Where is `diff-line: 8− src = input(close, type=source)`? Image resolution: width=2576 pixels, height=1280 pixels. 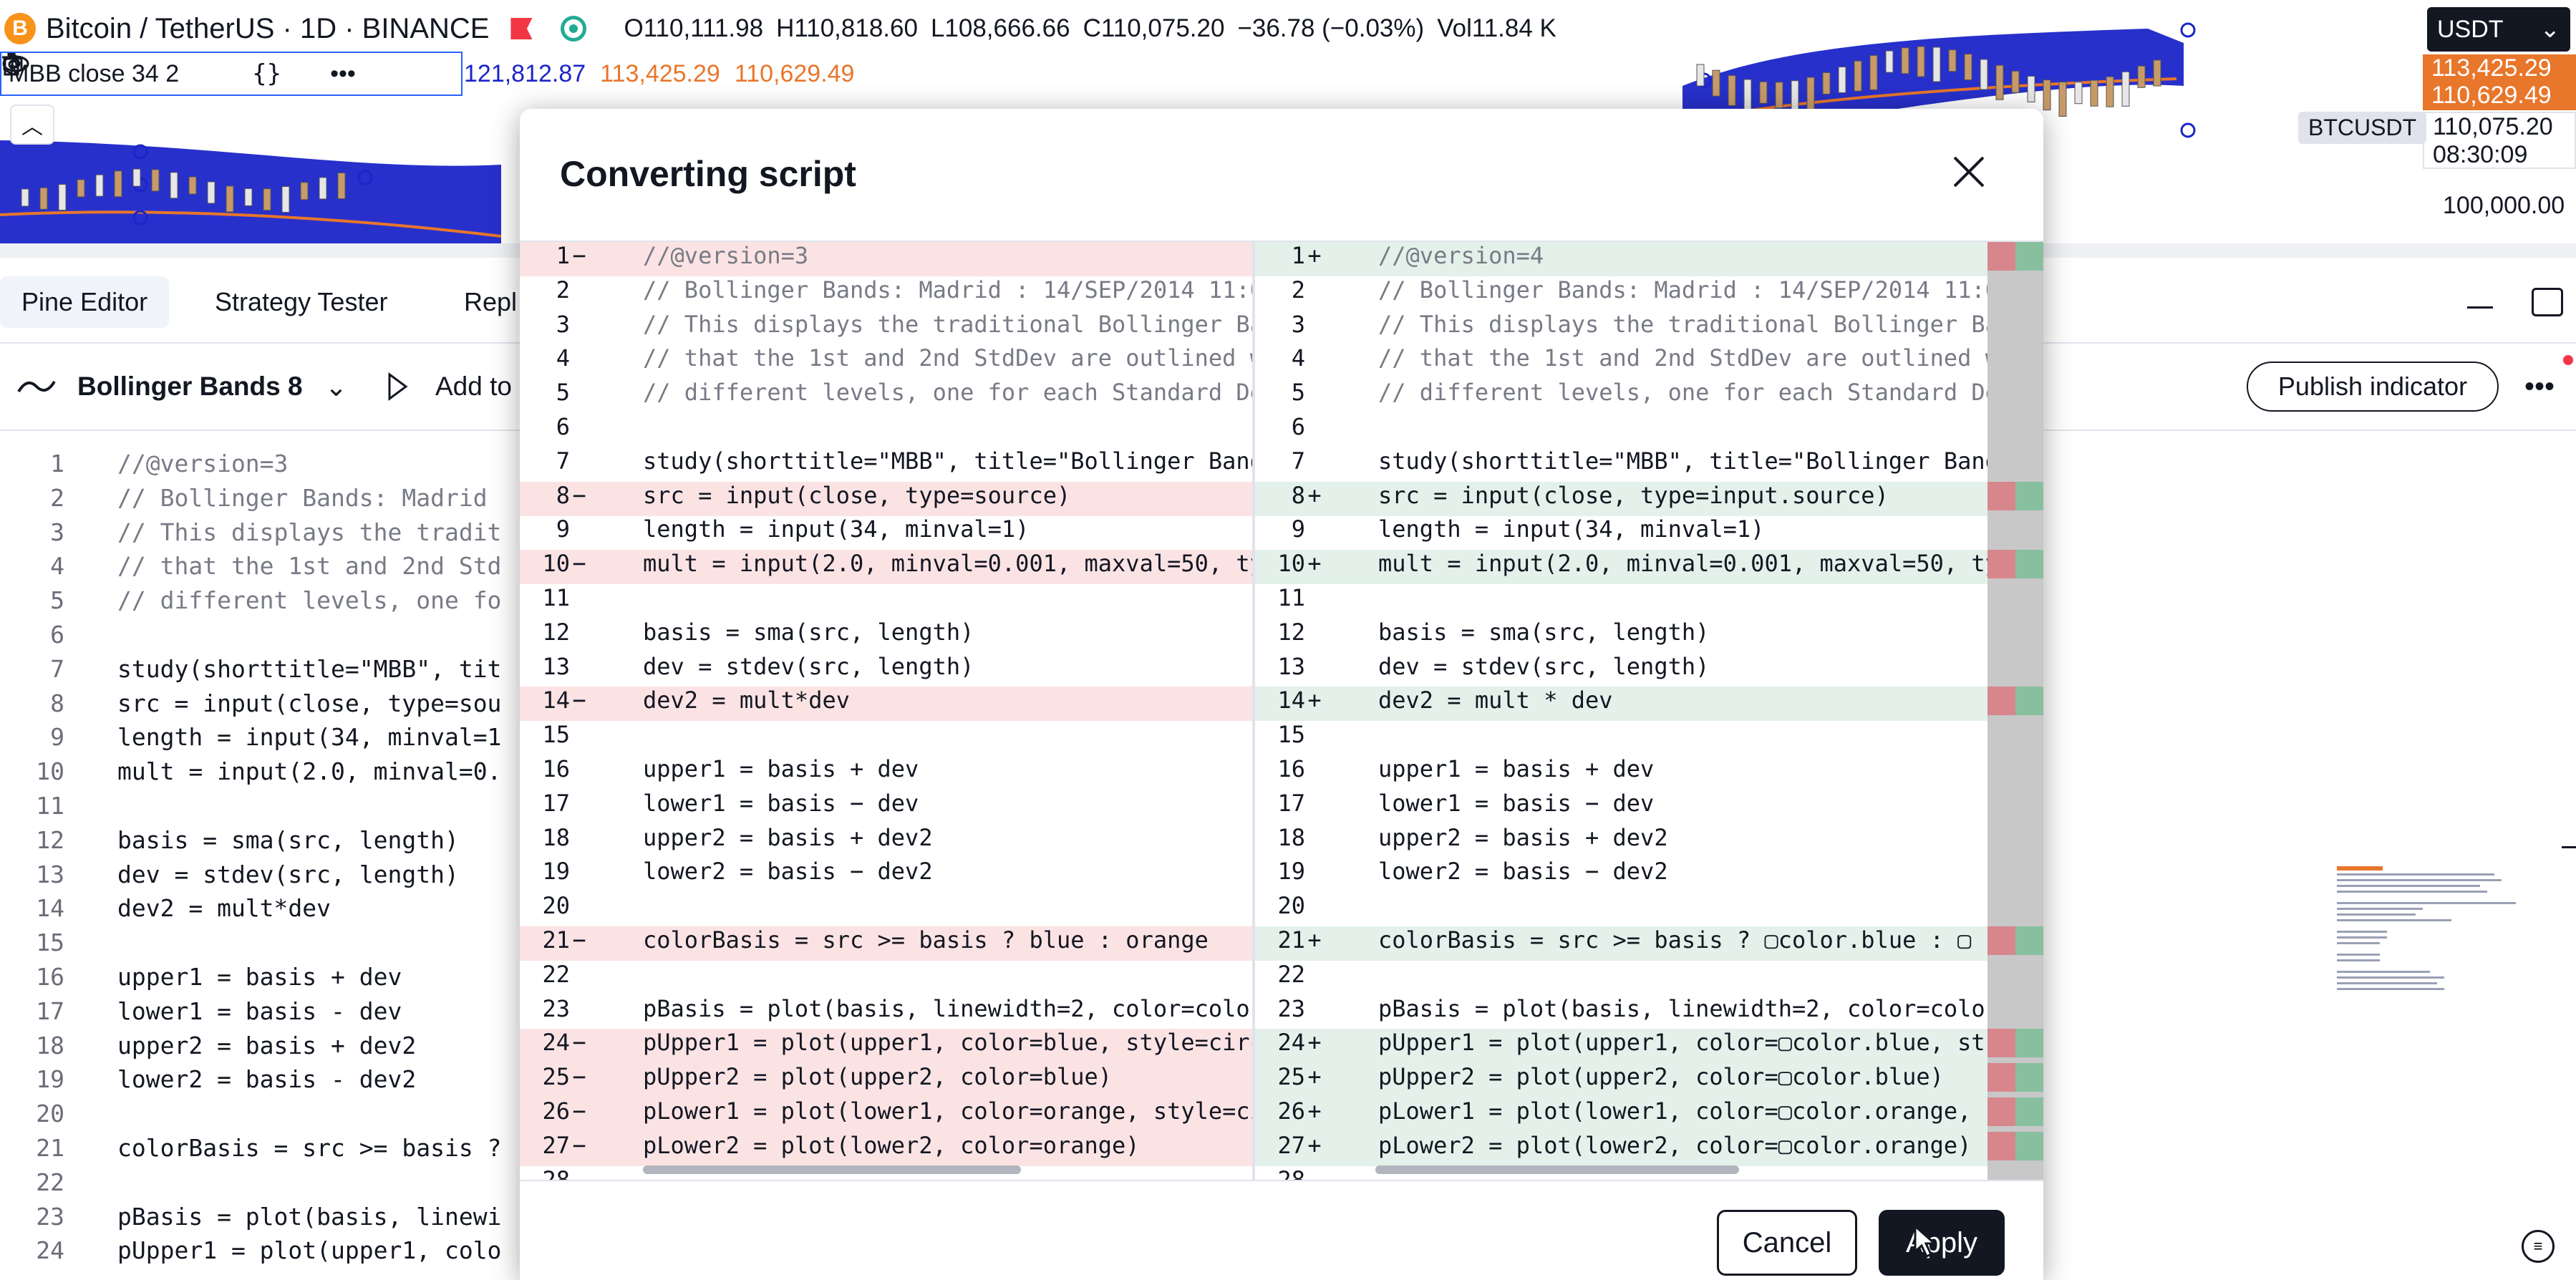
diff-line: 8− src = input(close, type=source) is located at coordinates (886, 499).